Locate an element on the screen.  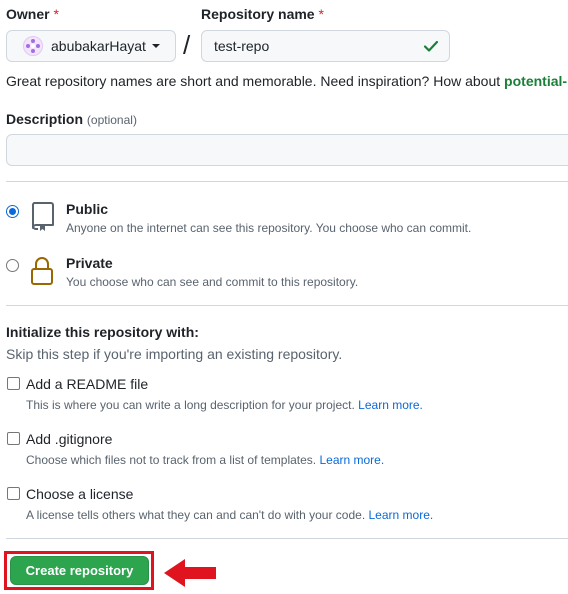
license-learn-more-link: Learn more. is located at coordinates (401, 515).